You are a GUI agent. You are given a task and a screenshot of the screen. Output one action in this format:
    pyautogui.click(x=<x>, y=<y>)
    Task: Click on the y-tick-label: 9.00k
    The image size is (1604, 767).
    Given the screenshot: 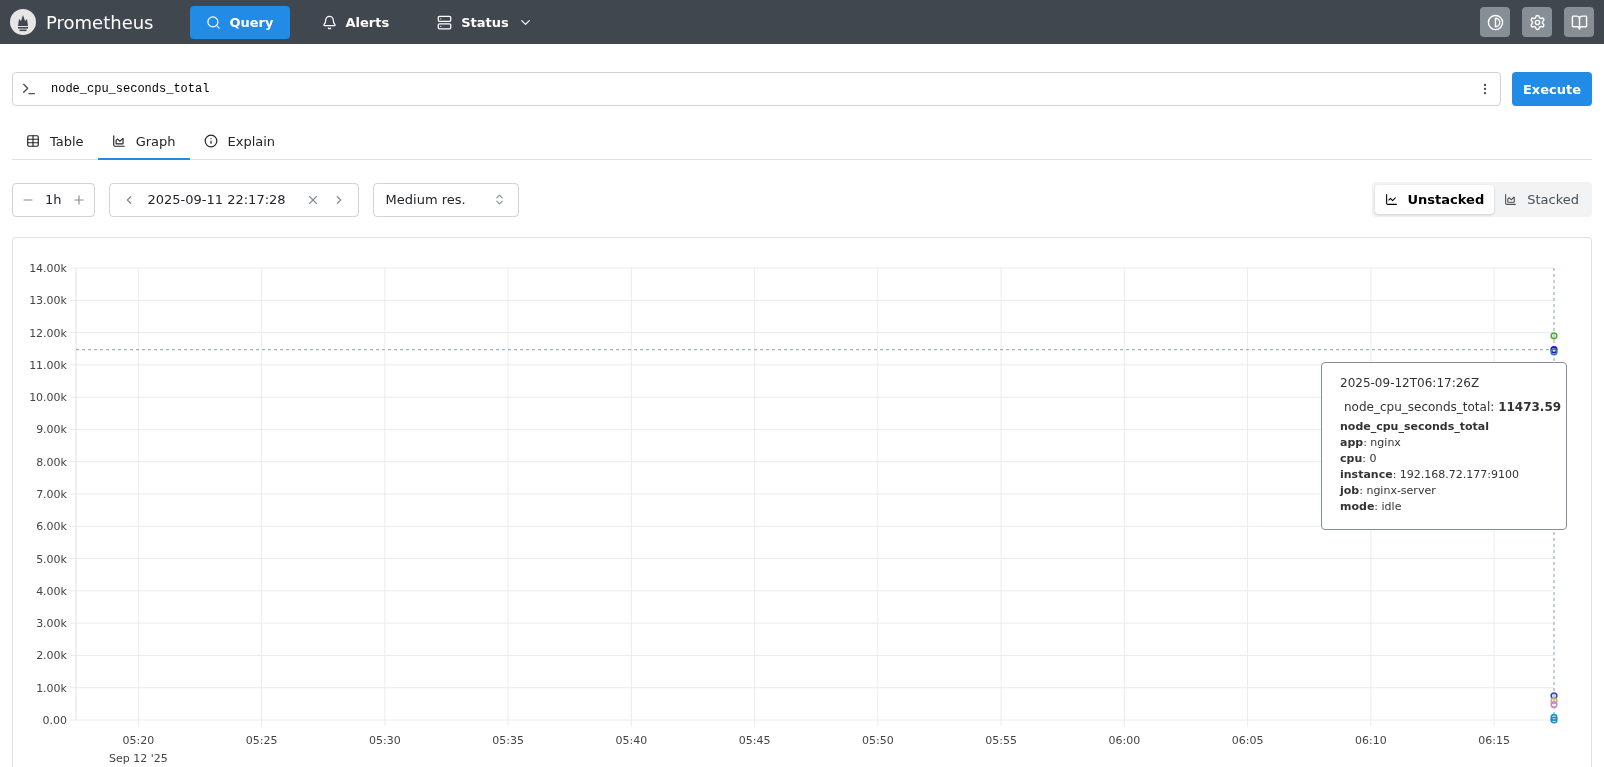 What is the action you would take?
    pyautogui.click(x=51, y=430)
    